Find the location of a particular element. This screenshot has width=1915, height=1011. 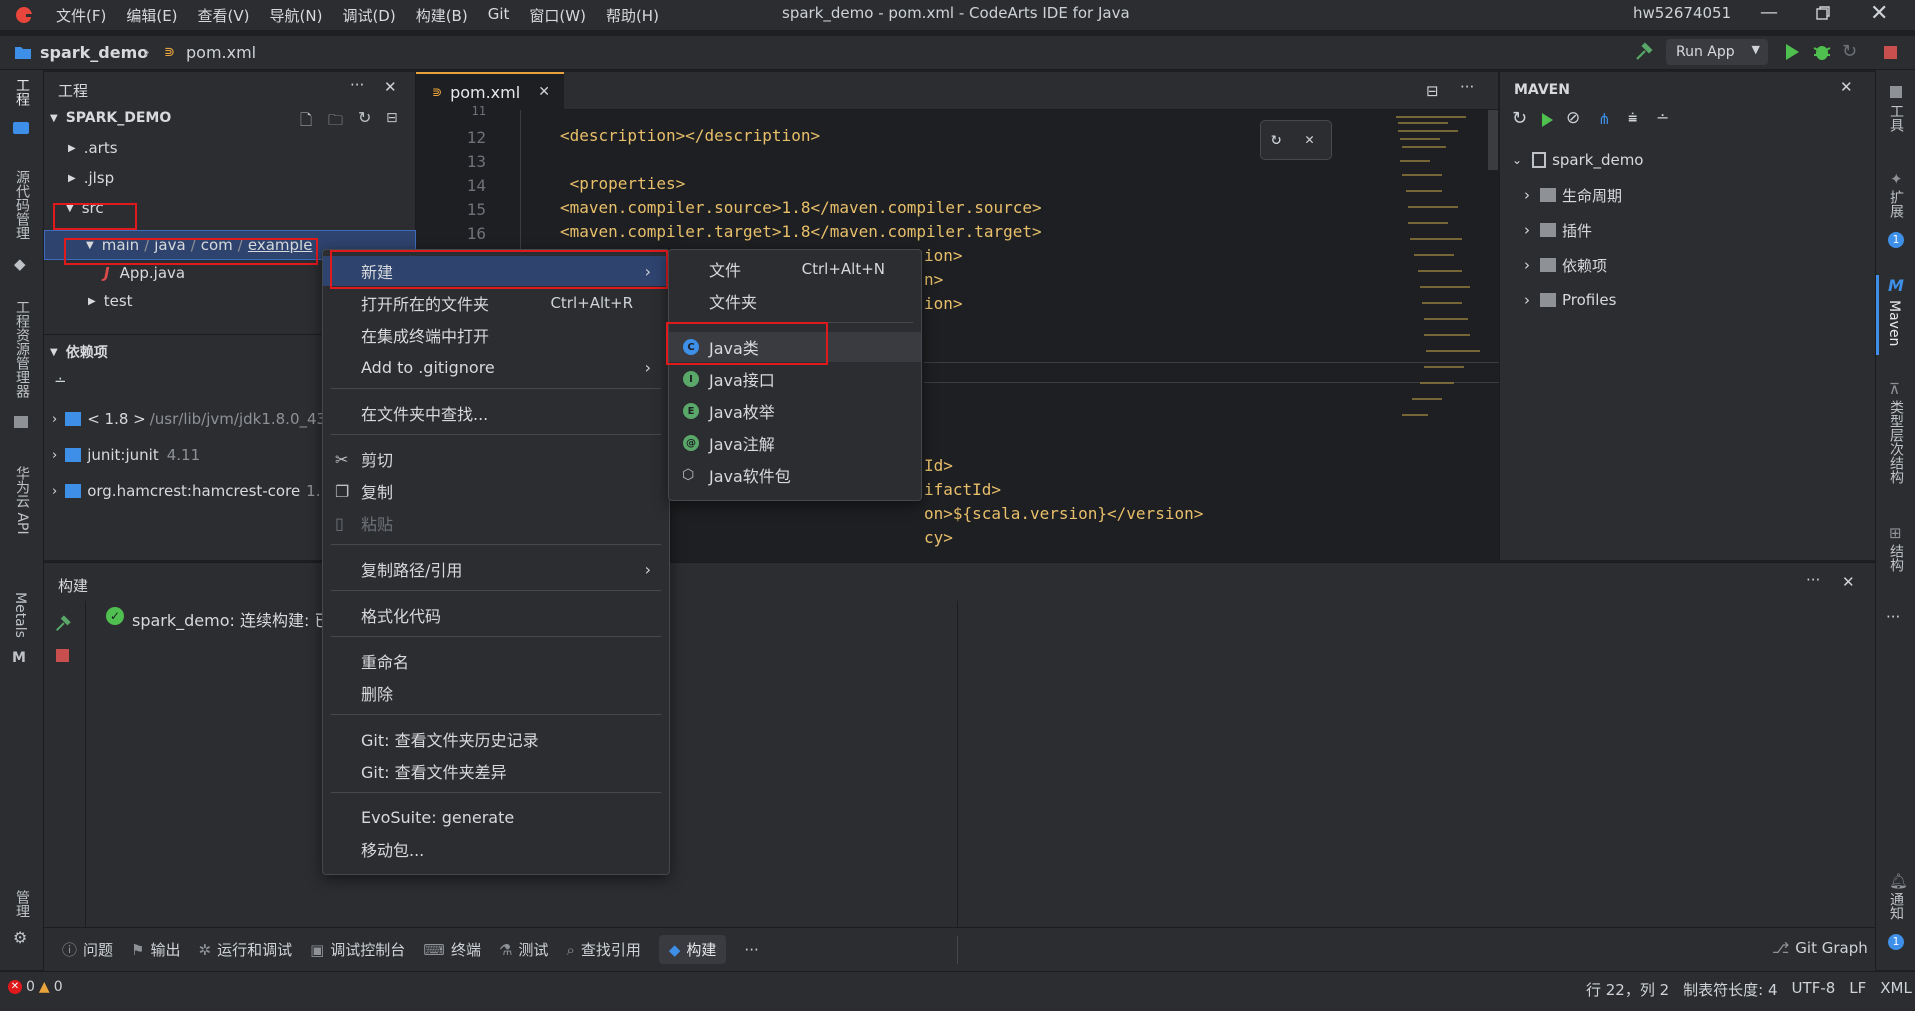

rerun-icon: ↻ is located at coordinates (1849, 51).